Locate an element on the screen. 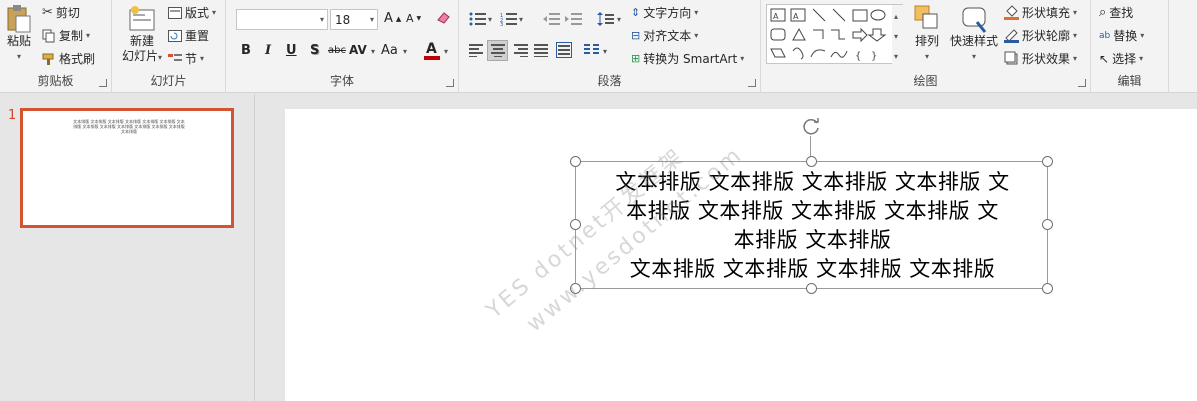 Image resolution: width=1197 pixels, height=401 pixels. slide-number: 1 is located at coordinates (12, 115).